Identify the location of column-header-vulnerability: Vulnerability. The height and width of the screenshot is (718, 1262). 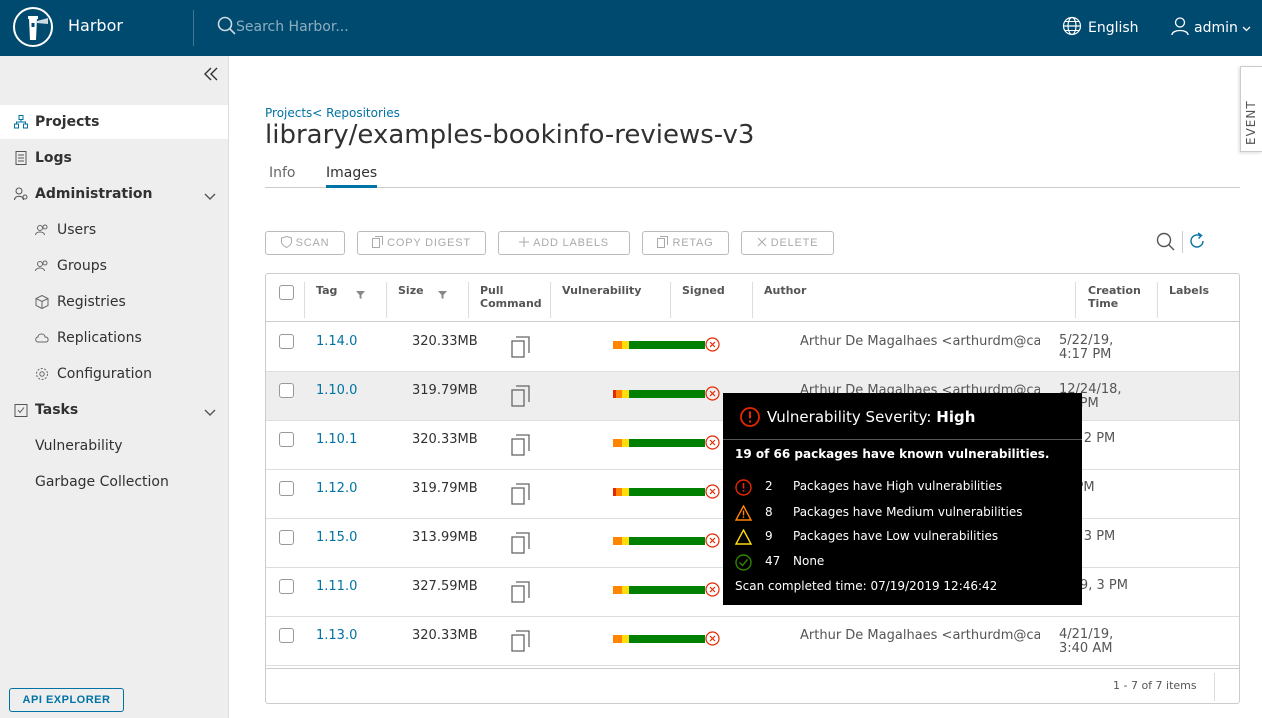
(601, 290).